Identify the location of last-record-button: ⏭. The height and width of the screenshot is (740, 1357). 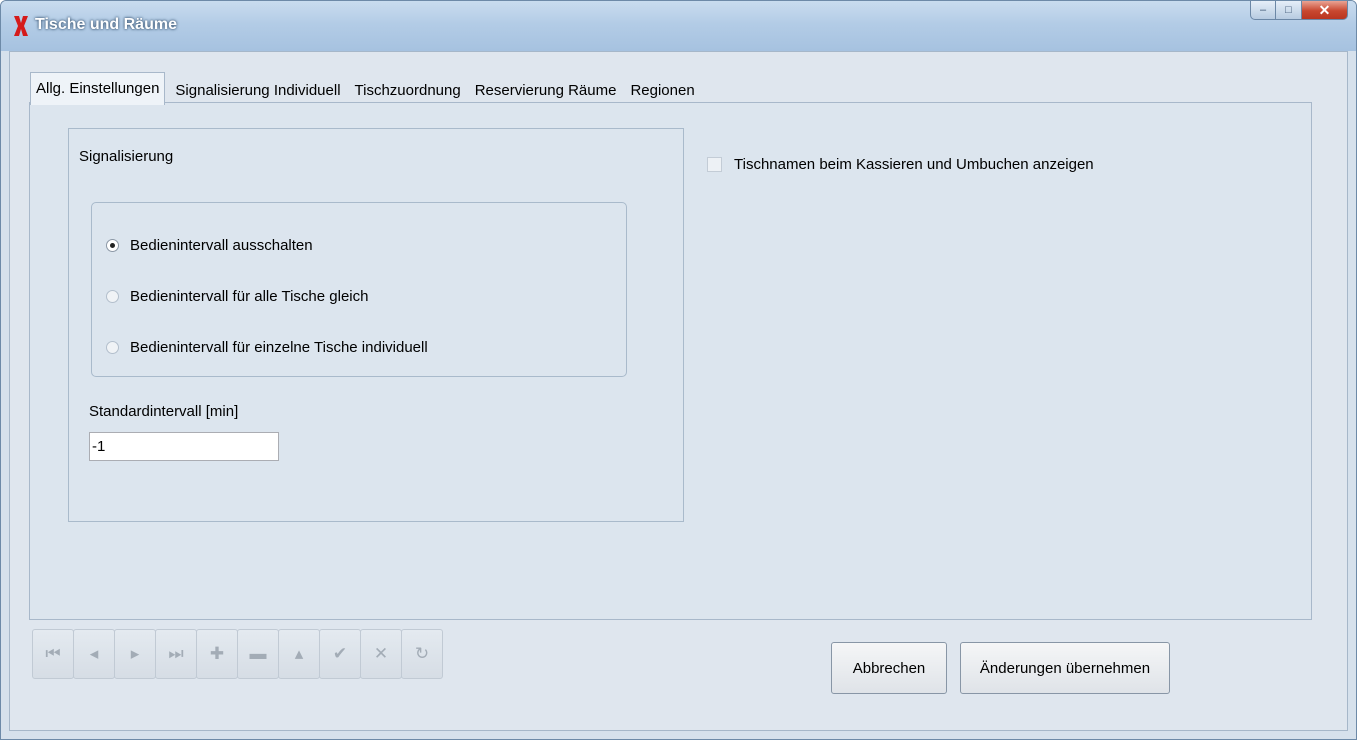
(176, 654).